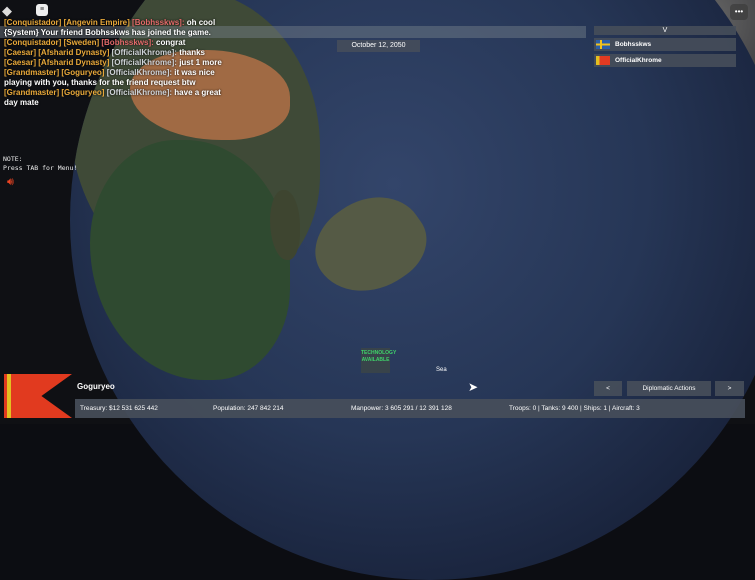  What do you see at coordinates (633, 44) in the screenshot?
I see `player-name: Bobhsskws` at bounding box center [633, 44].